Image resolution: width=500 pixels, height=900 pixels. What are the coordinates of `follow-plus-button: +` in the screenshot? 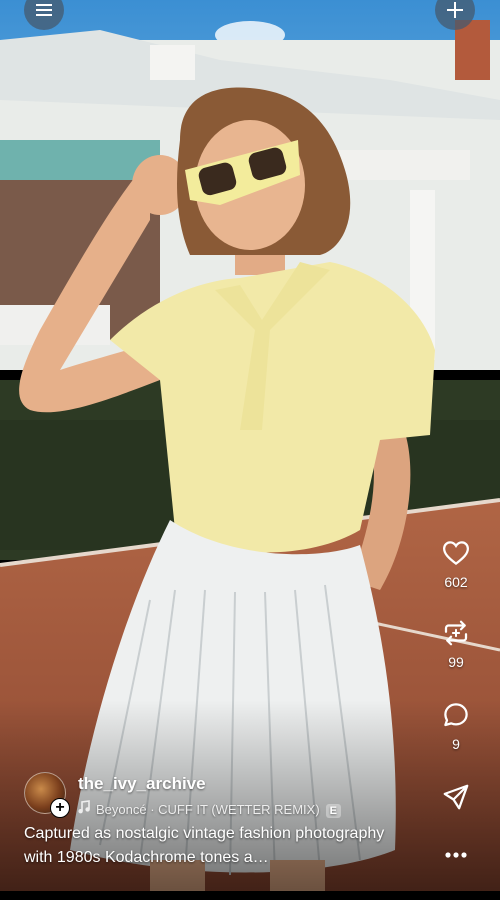 It's located at (60, 808).